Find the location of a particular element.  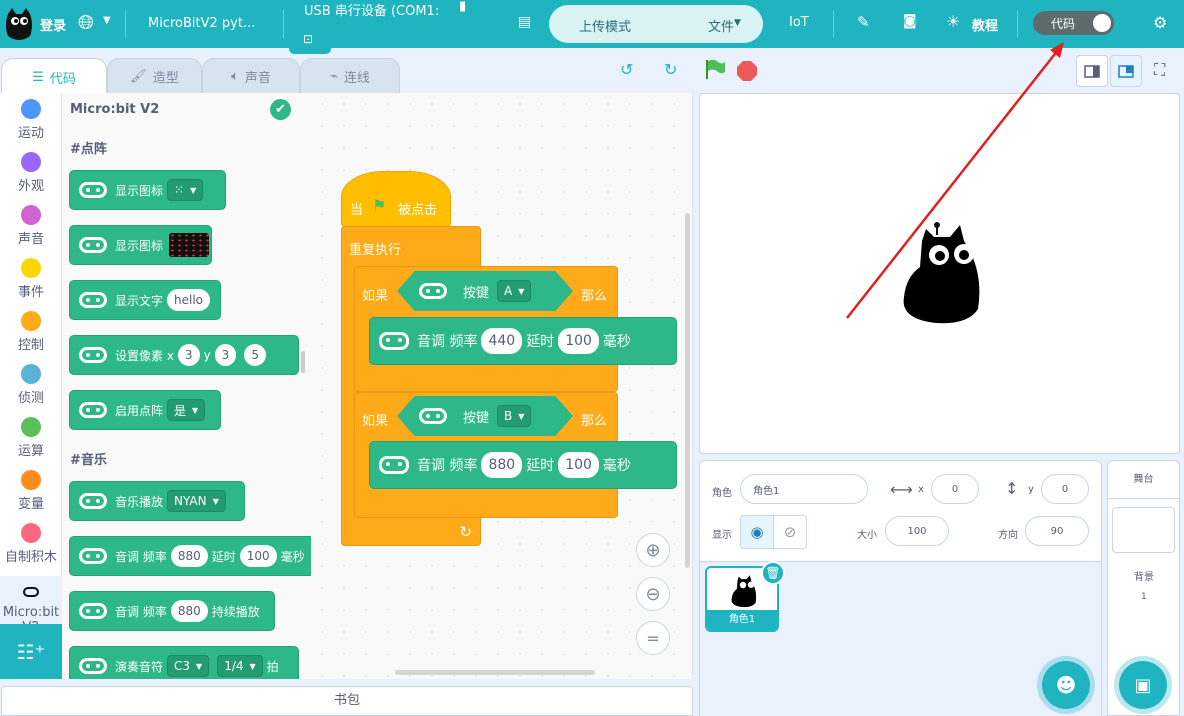

sprite-name-input: 角色1 is located at coordinates (804, 489).